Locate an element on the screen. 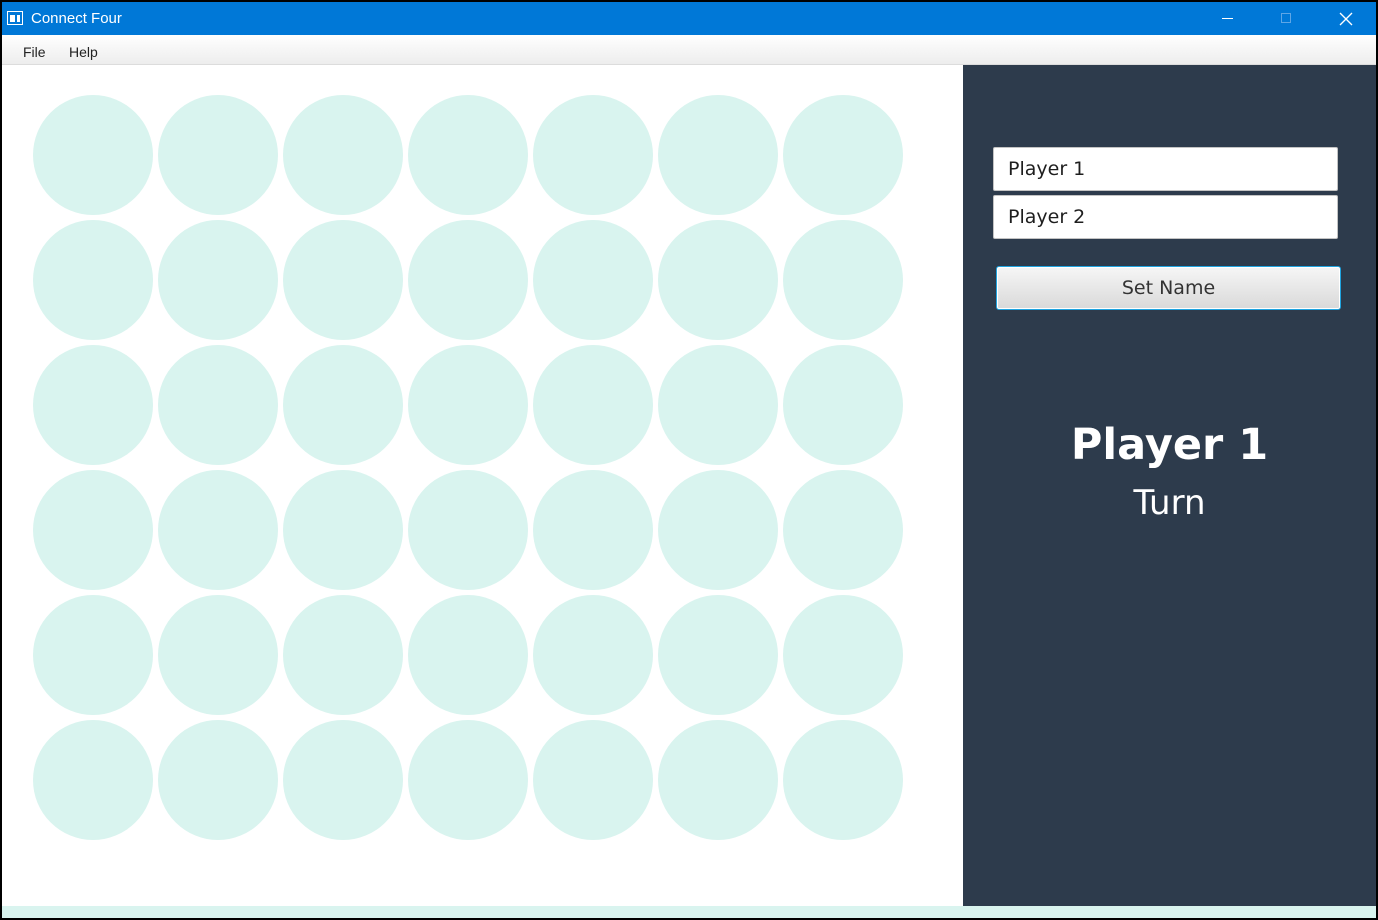 The image size is (1378, 920). maximize-button is located at coordinates (1286, 18).